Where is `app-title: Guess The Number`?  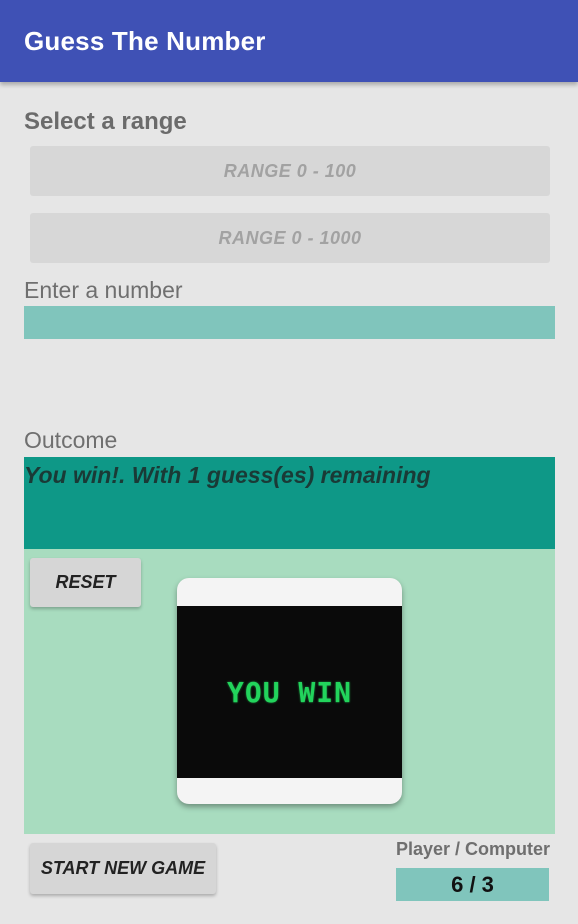 app-title: Guess The Number is located at coordinates (145, 41).